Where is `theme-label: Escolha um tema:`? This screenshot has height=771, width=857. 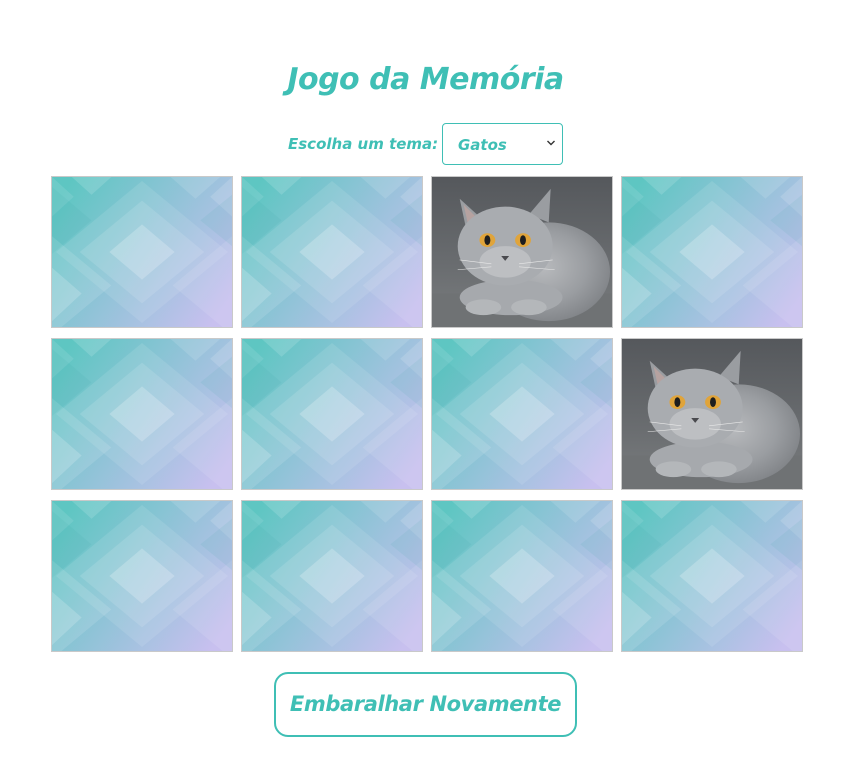 theme-label: Escolha um tema: is located at coordinates (363, 144).